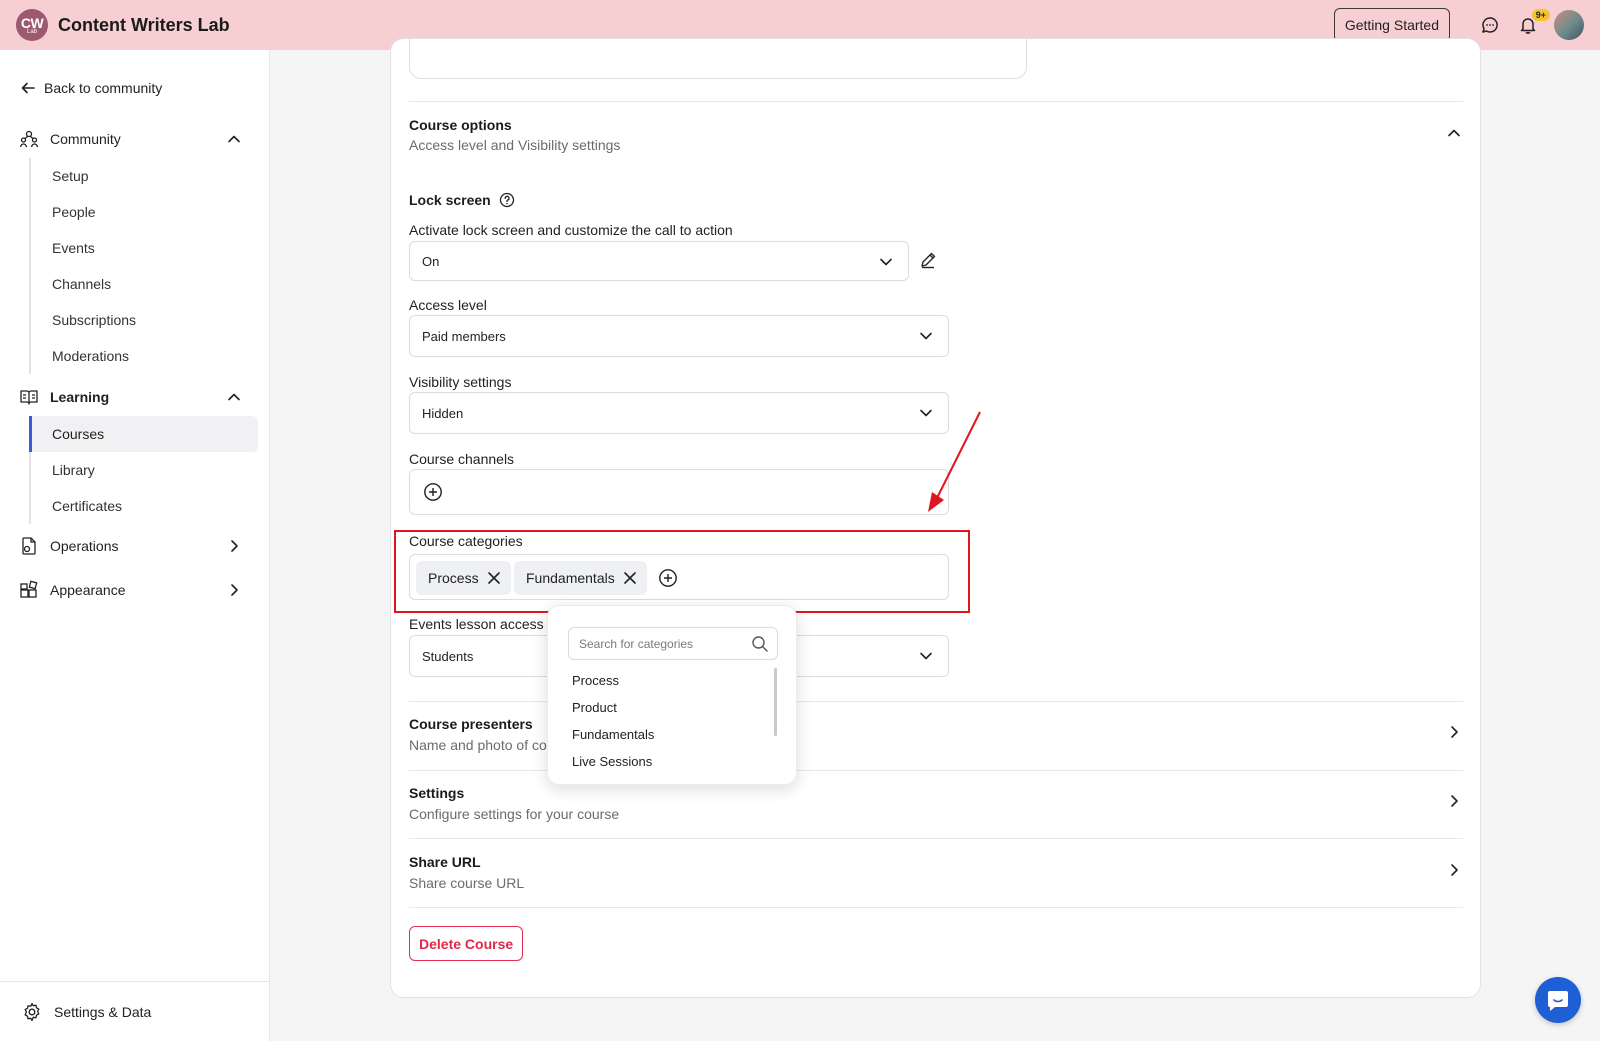  What do you see at coordinates (28, 88) in the screenshot?
I see `arrow-left-icon` at bounding box center [28, 88].